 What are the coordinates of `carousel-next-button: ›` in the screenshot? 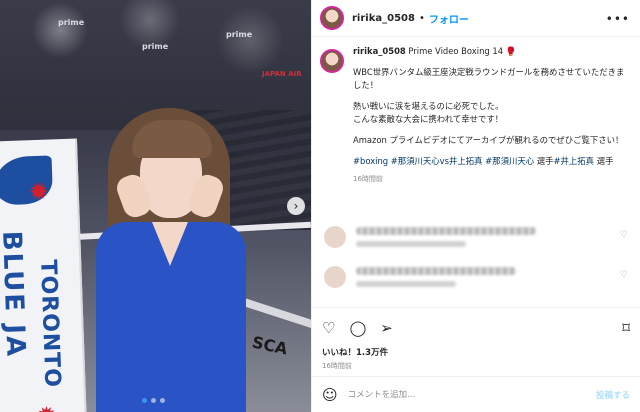 It's located at (296, 206).